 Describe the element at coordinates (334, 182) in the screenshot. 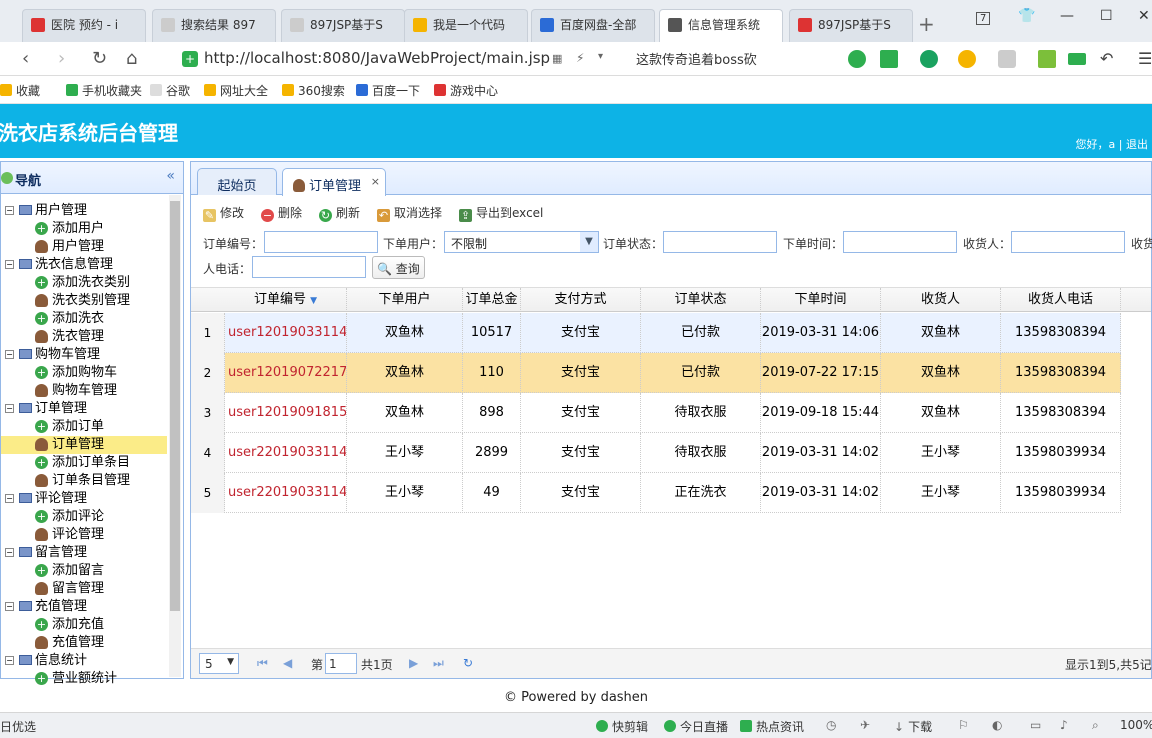

I see `tab-order-management: 订单管理 ×` at that location.